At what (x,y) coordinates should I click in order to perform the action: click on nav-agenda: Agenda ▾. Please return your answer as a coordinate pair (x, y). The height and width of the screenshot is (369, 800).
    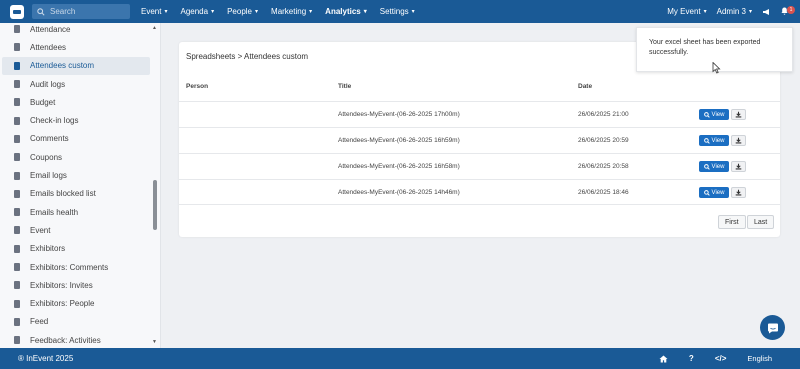
    Looking at the image, I should click on (197, 11).